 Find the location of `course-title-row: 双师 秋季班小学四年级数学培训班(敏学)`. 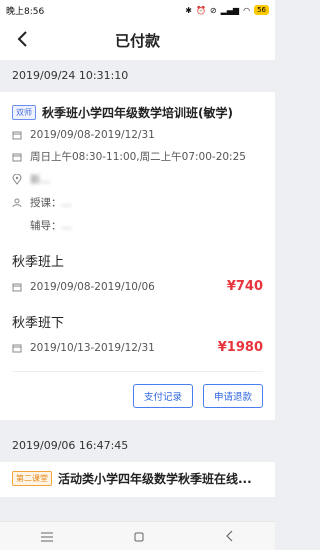

course-title-row: 双师 秋季班小学四年级数学培训班(敏学) is located at coordinates (137, 106).